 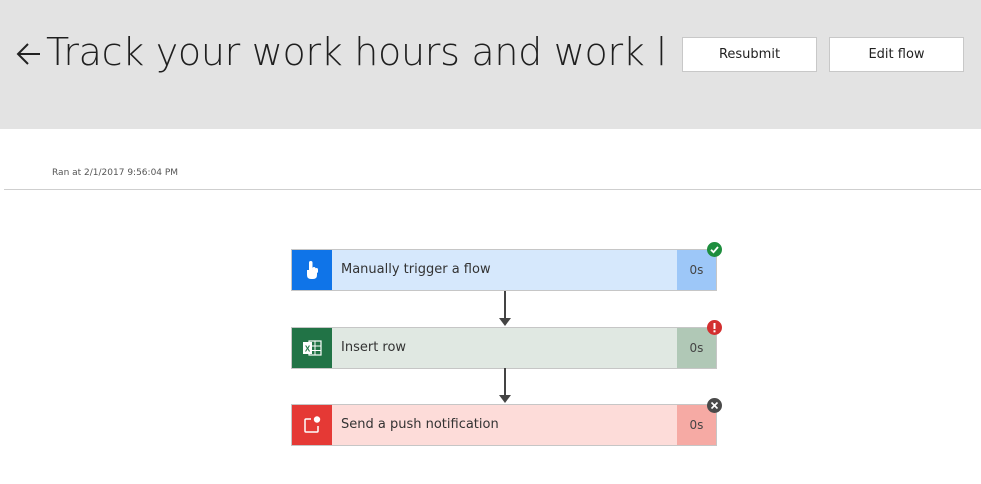 I want to click on notification-icon, so click(x=312, y=424).